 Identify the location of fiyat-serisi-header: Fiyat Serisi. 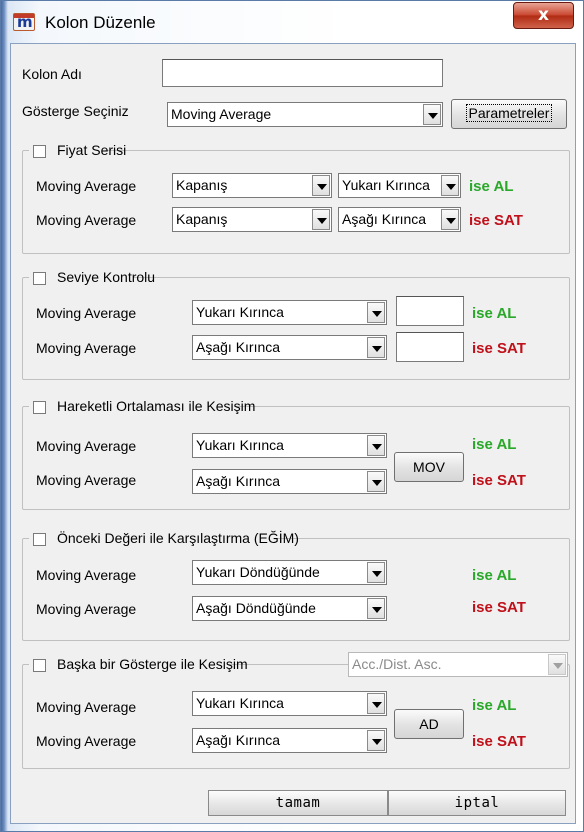
(77, 151).